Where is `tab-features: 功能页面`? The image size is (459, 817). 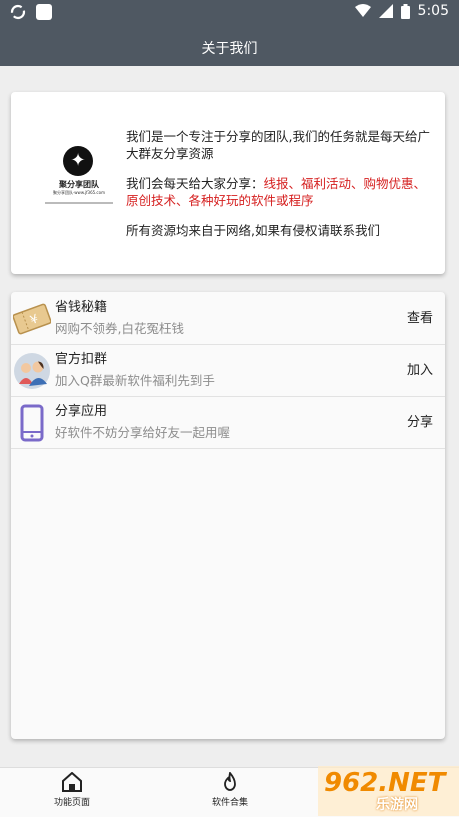
tab-features: 功能页面 is located at coordinates (72, 790).